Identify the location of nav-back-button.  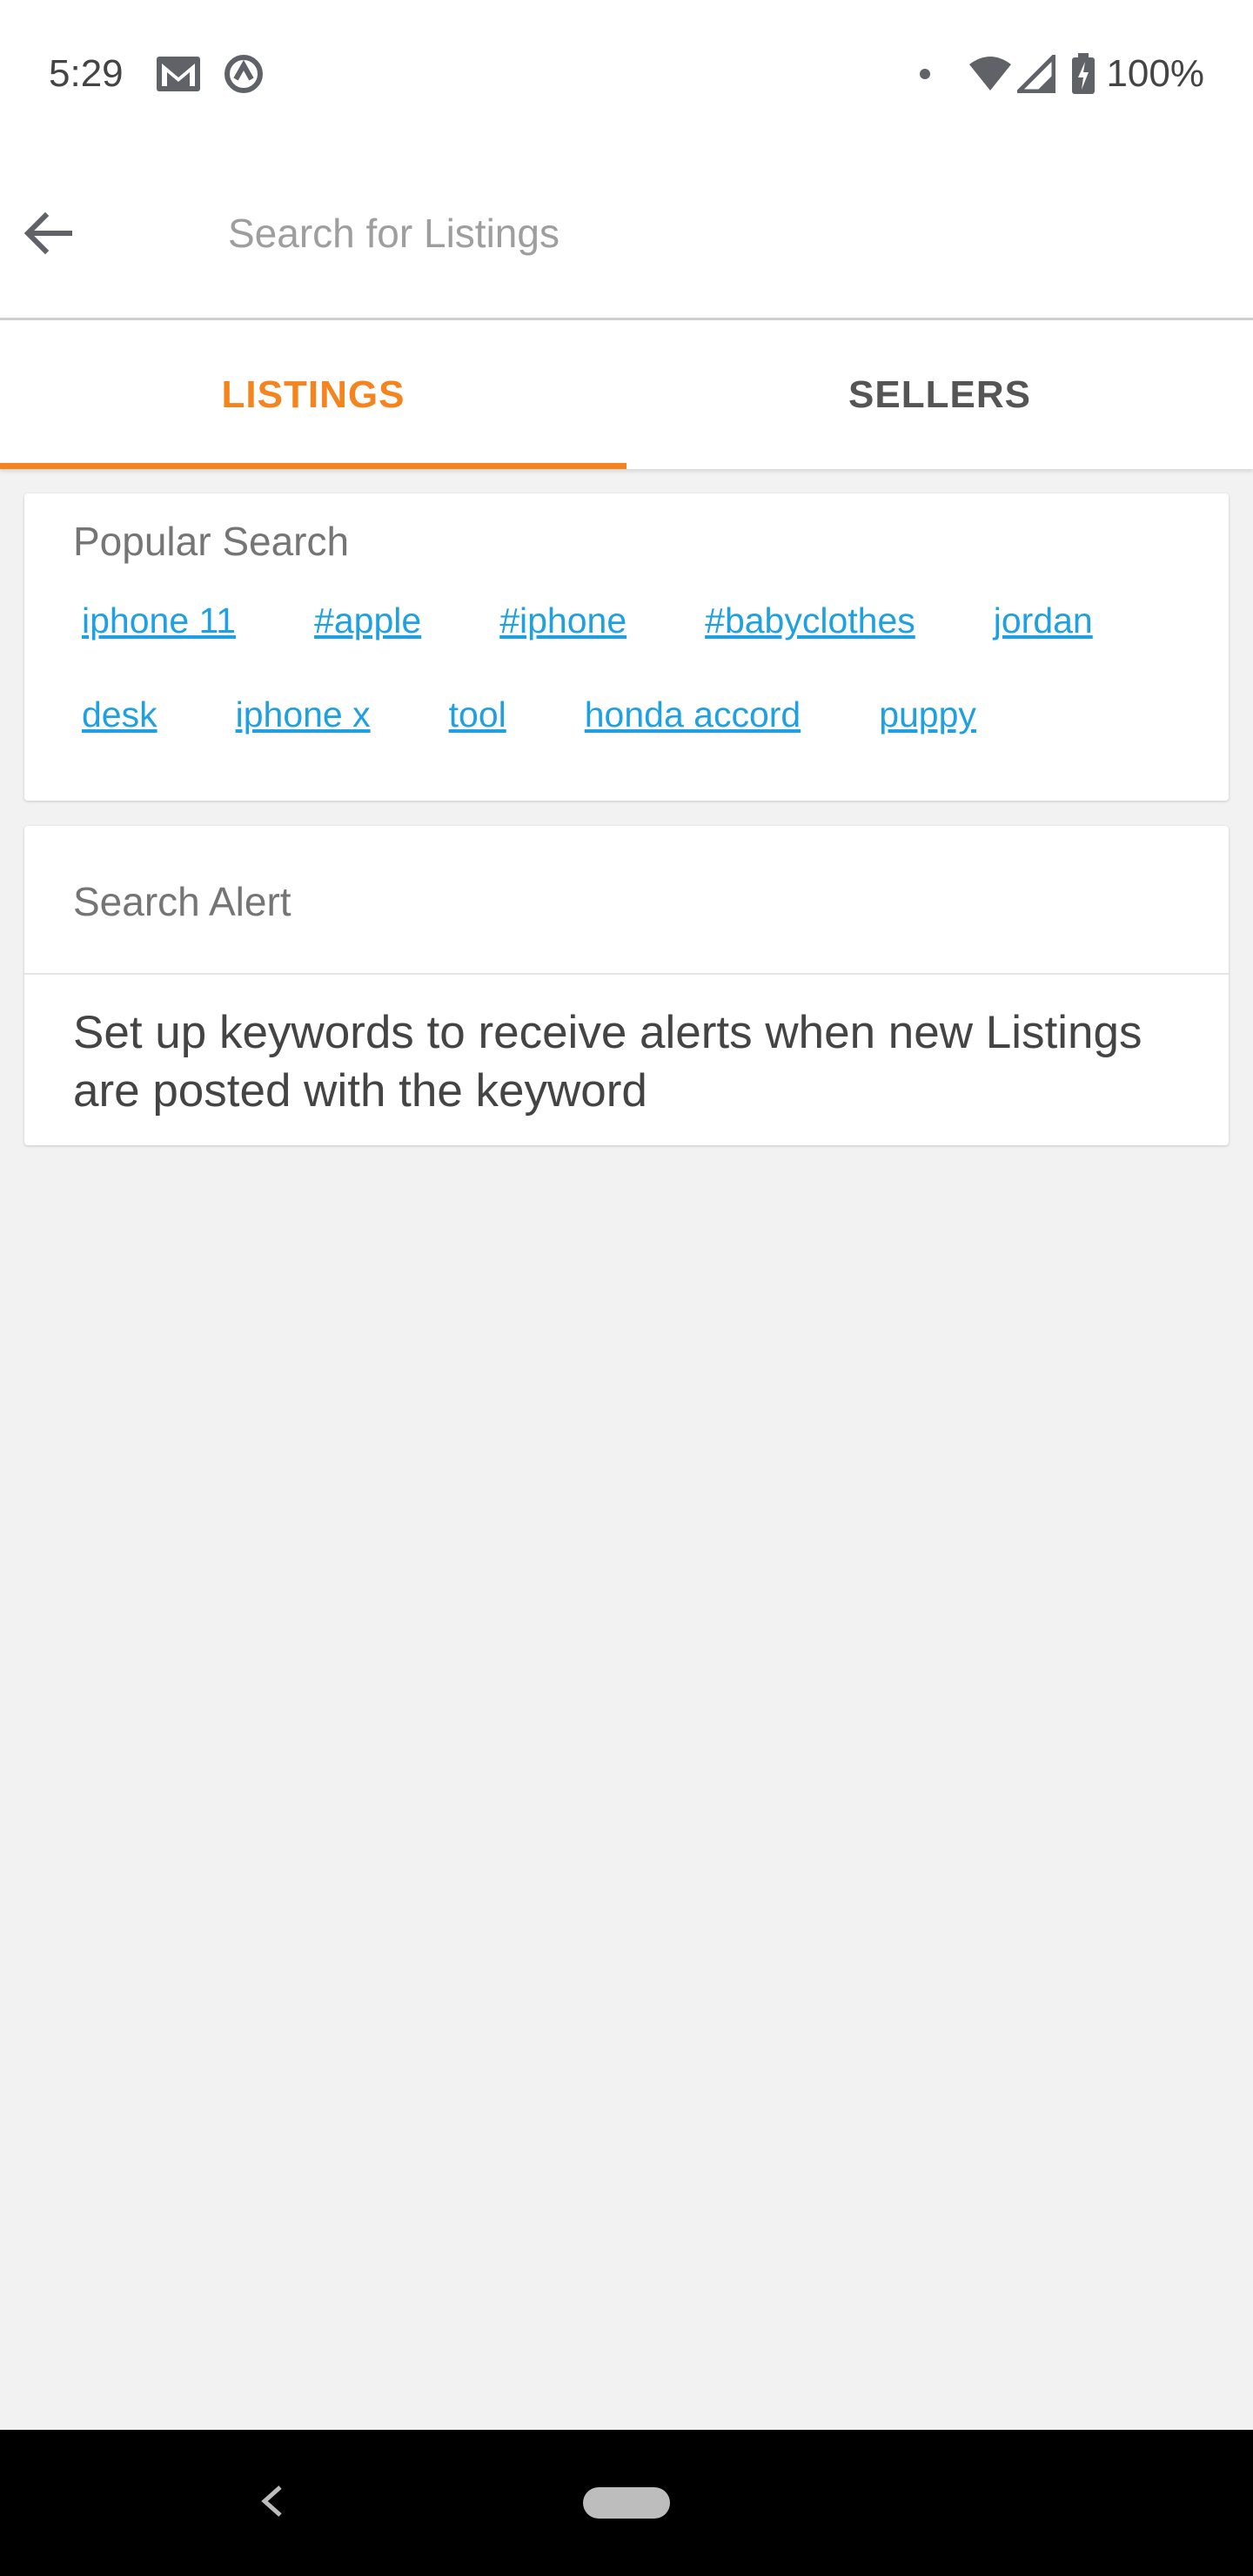
(271, 2503).